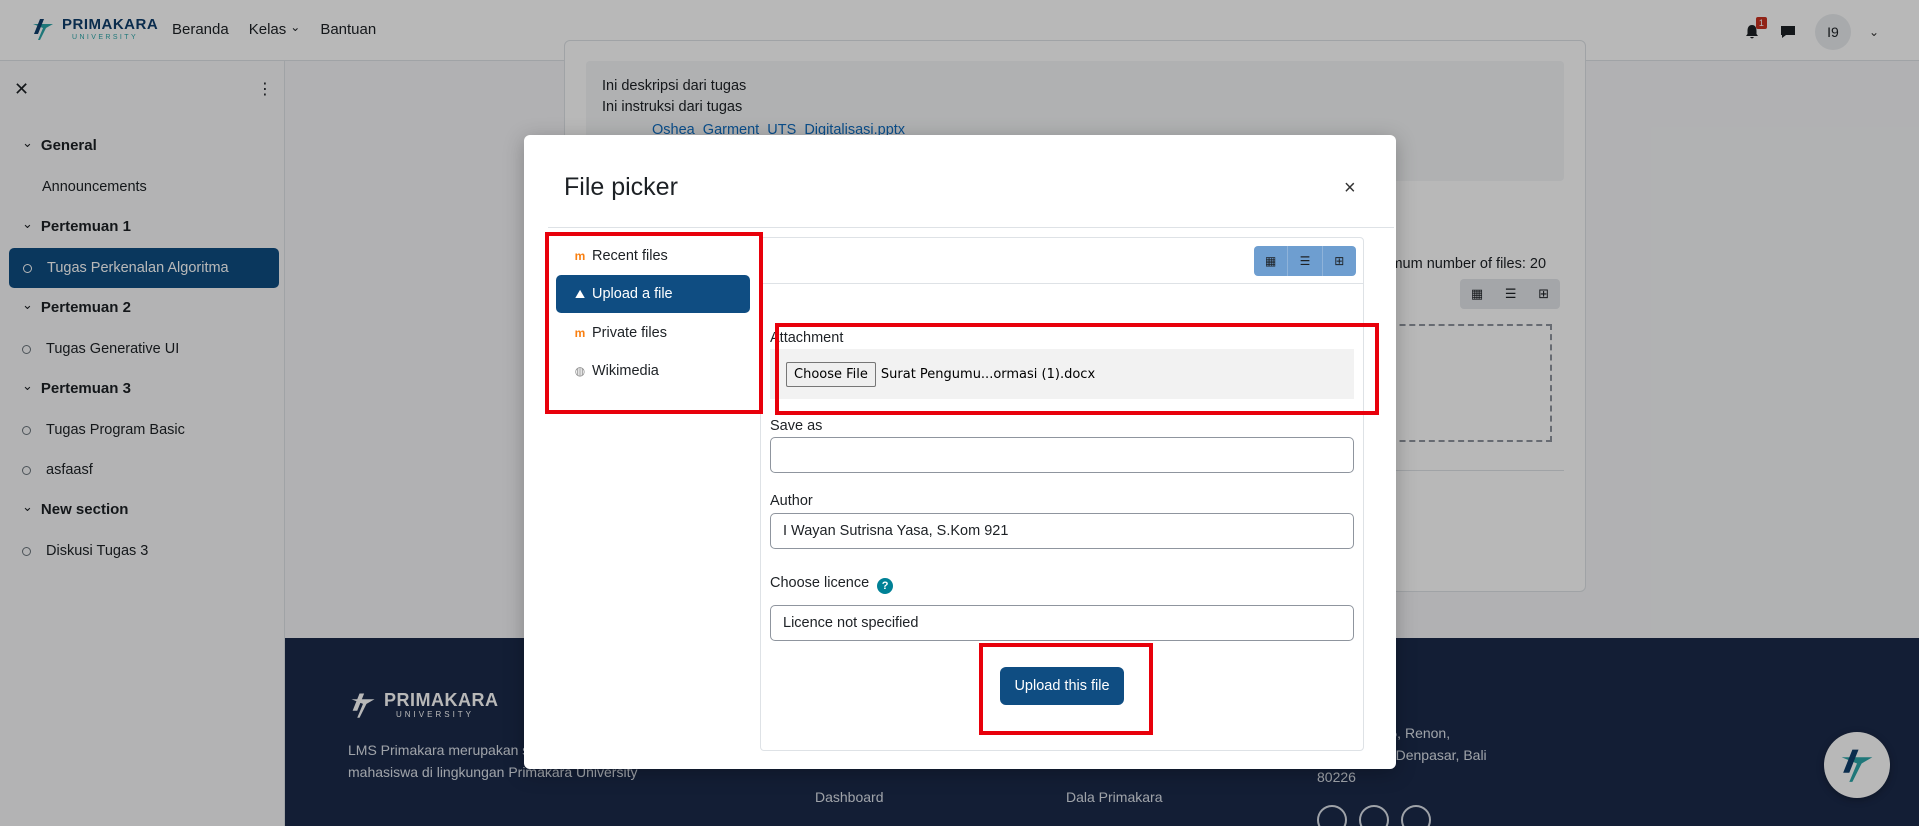 This screenshot has height=826, width=1919. What do you see at coordinates (654, 323) in the screenshot?
I see `annotation-box-repositories` at bounding box center [654, 323].